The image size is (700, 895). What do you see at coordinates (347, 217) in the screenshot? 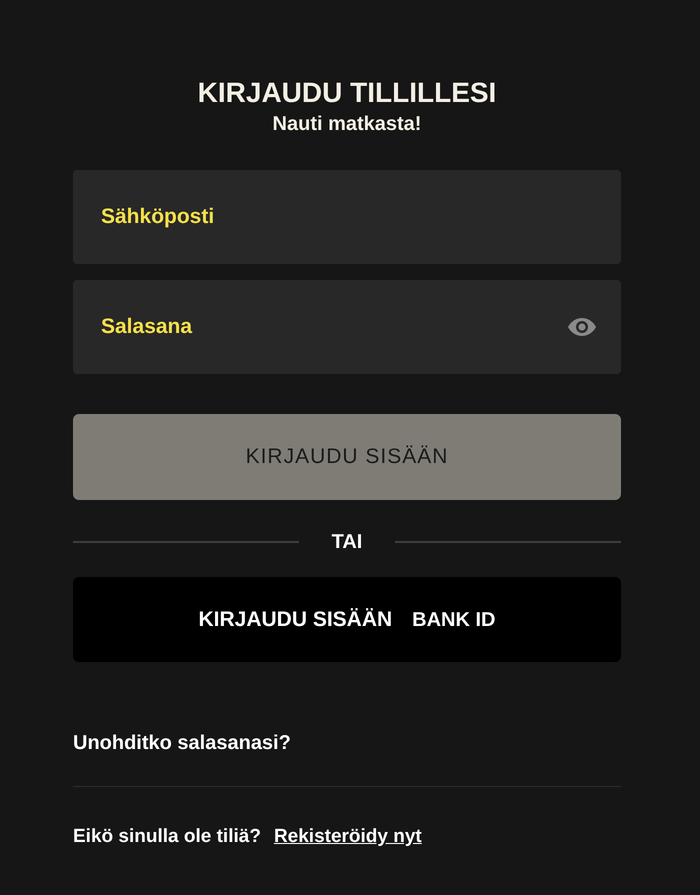
I see `email-field: Sähköposti` at bounding box center [347, 217].